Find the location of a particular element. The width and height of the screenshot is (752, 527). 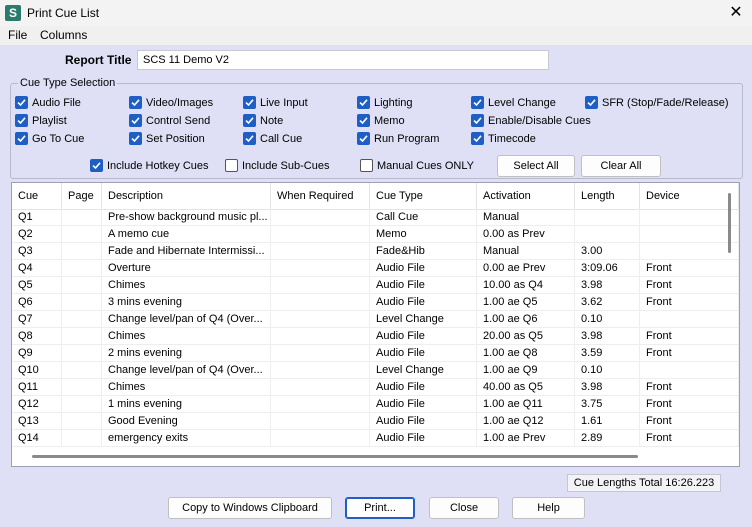

checkbox-video-images: Video/Images is located at coordinates (171, 102).